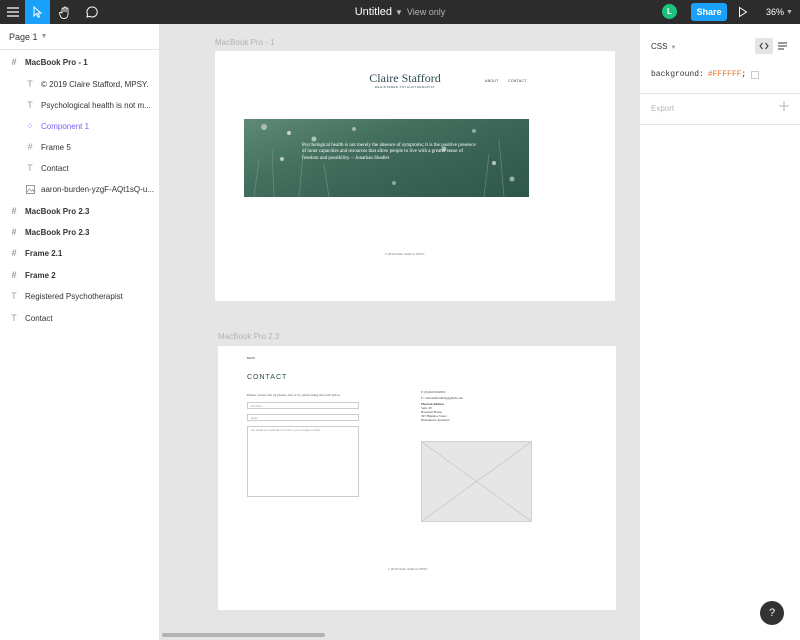 This screenshot has width=800, height=640. Describe the element at coordinates (517, 81) in the screenshot. I see `nav-contact: CONTACT` at that location.